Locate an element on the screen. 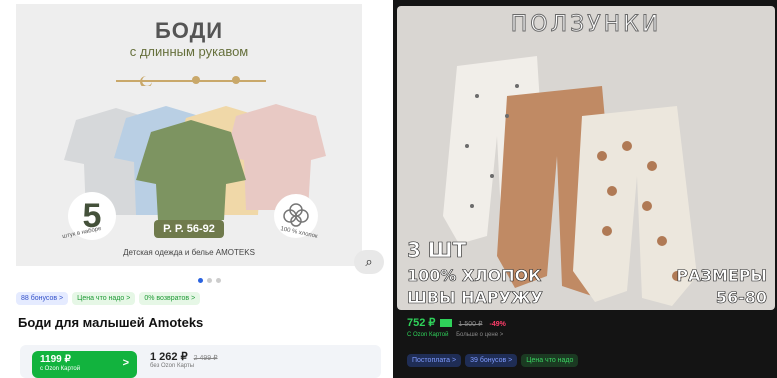 The height and width of the screenshot is (378, 777). regular-price-label: без Ozon Карты is located at coordinates (172, 366).